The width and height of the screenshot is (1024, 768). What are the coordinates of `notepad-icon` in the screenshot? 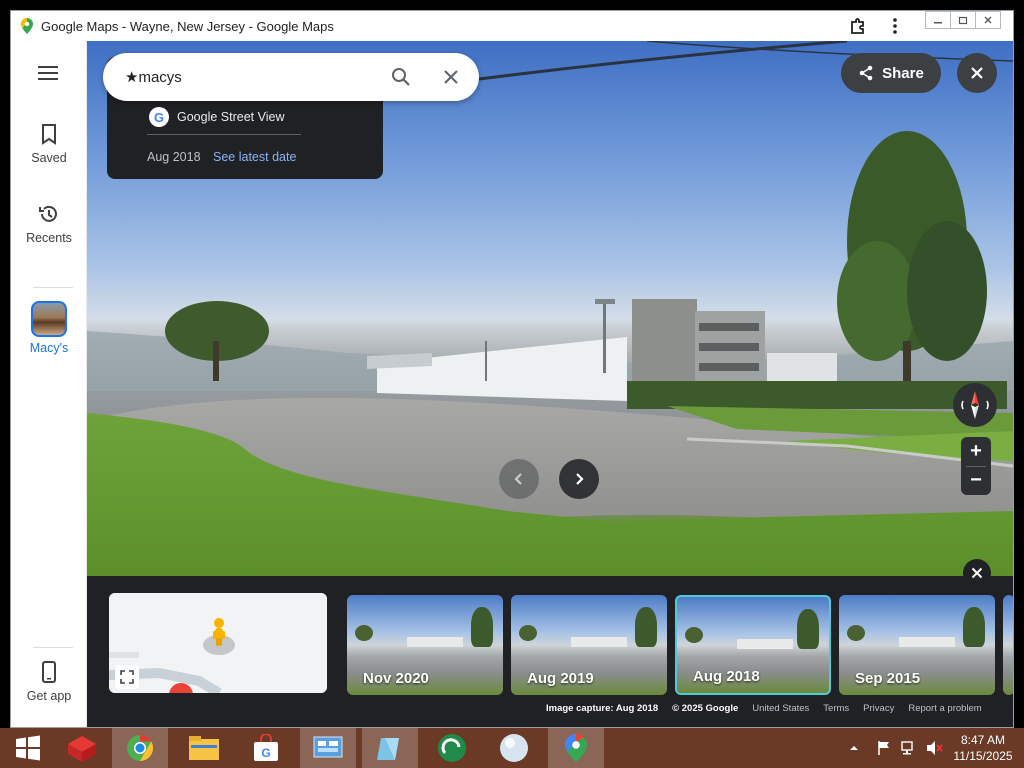 It's located at (388, 749).